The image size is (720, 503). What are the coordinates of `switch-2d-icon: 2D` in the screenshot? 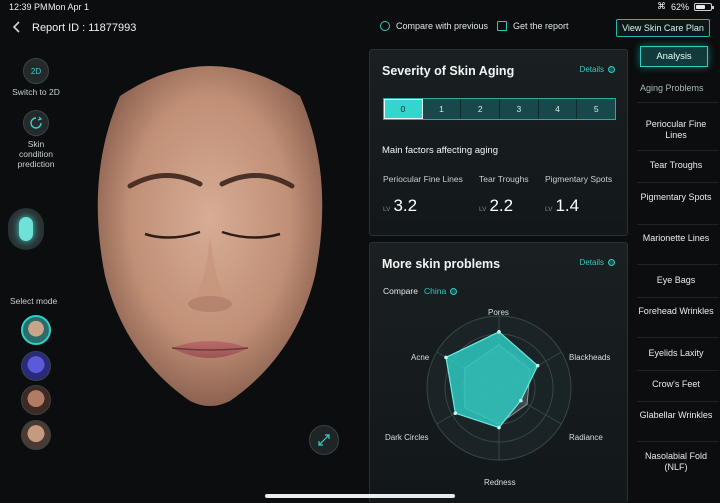 It's located at (36, 71).